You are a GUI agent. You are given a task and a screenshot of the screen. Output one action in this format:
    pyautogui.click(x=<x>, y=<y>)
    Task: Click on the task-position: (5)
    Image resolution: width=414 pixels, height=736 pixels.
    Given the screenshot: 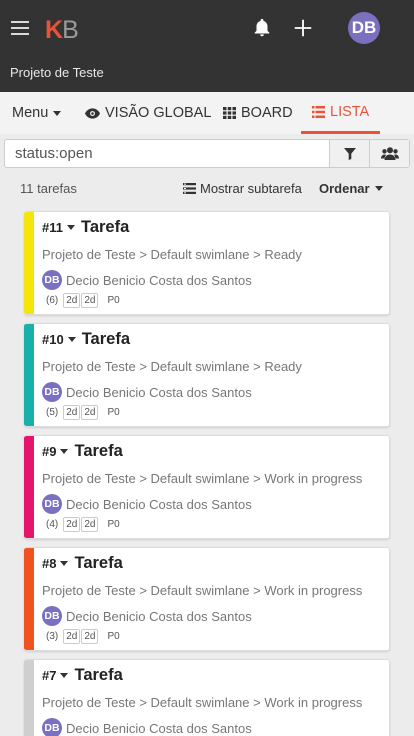 What is the action you would take?
    pyautogui.click(x=52, y=412)
    